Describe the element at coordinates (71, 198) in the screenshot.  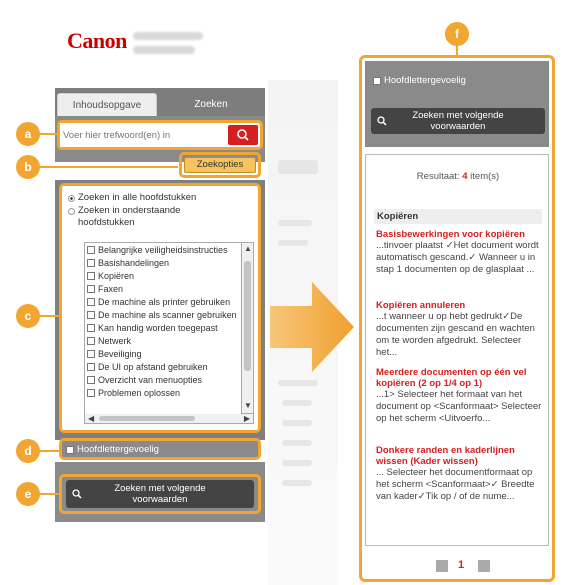
I see `radio-button-selected` at that location.